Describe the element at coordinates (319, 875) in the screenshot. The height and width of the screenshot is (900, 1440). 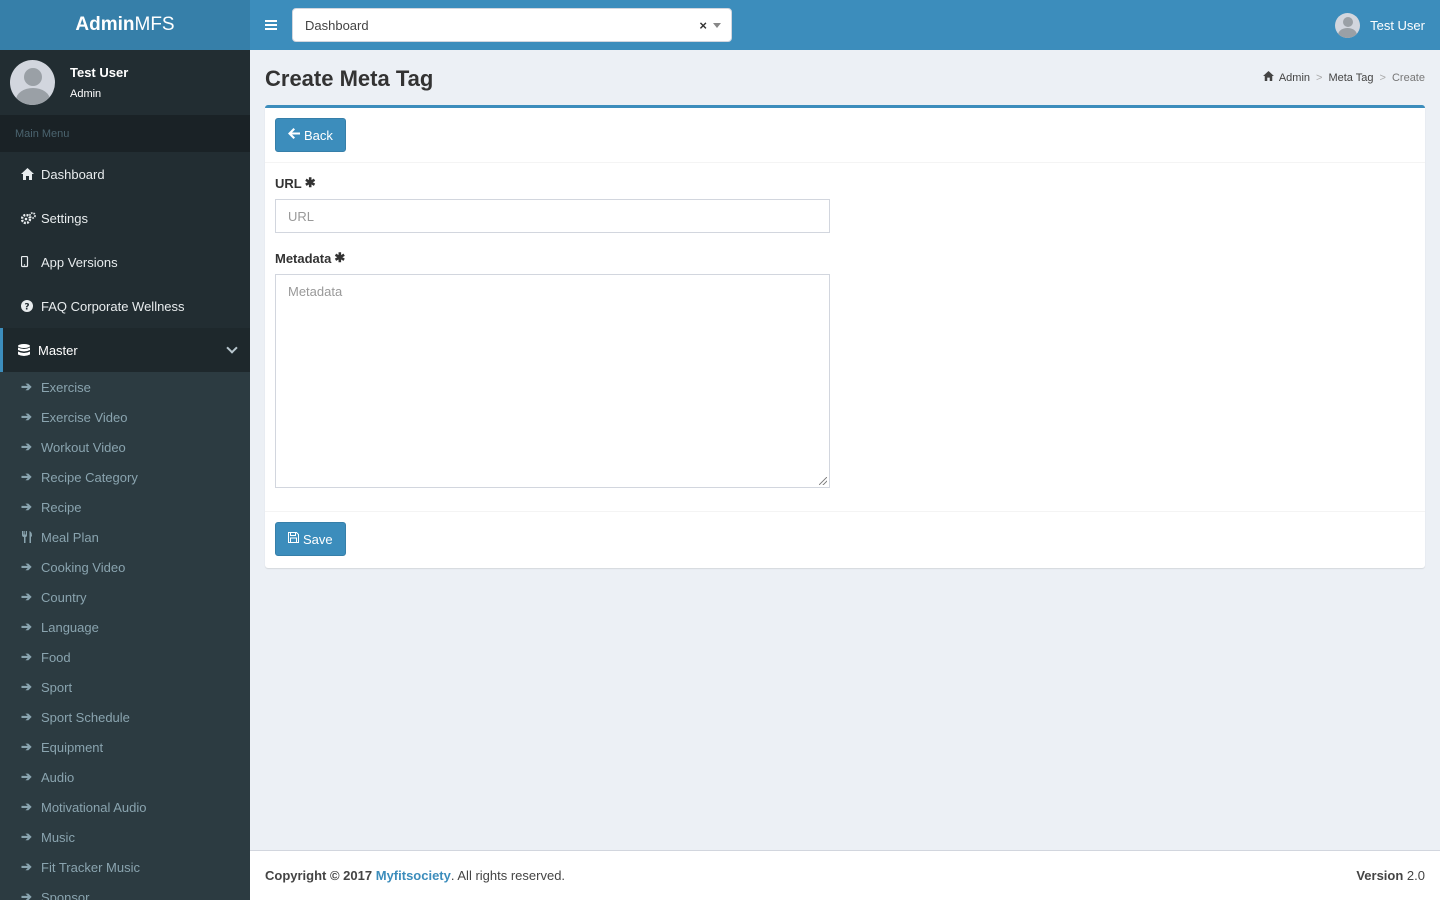
I see `copyright-prefix: Copyright © 2017` at that location.